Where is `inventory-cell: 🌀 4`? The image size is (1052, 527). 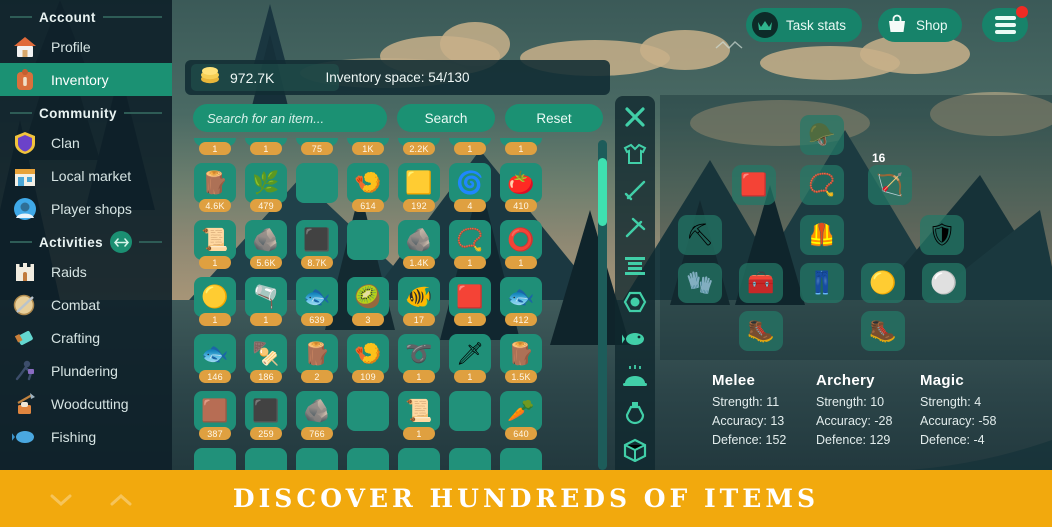
inventory-cell: 🌀 4 is located at coordinates (470, 191).